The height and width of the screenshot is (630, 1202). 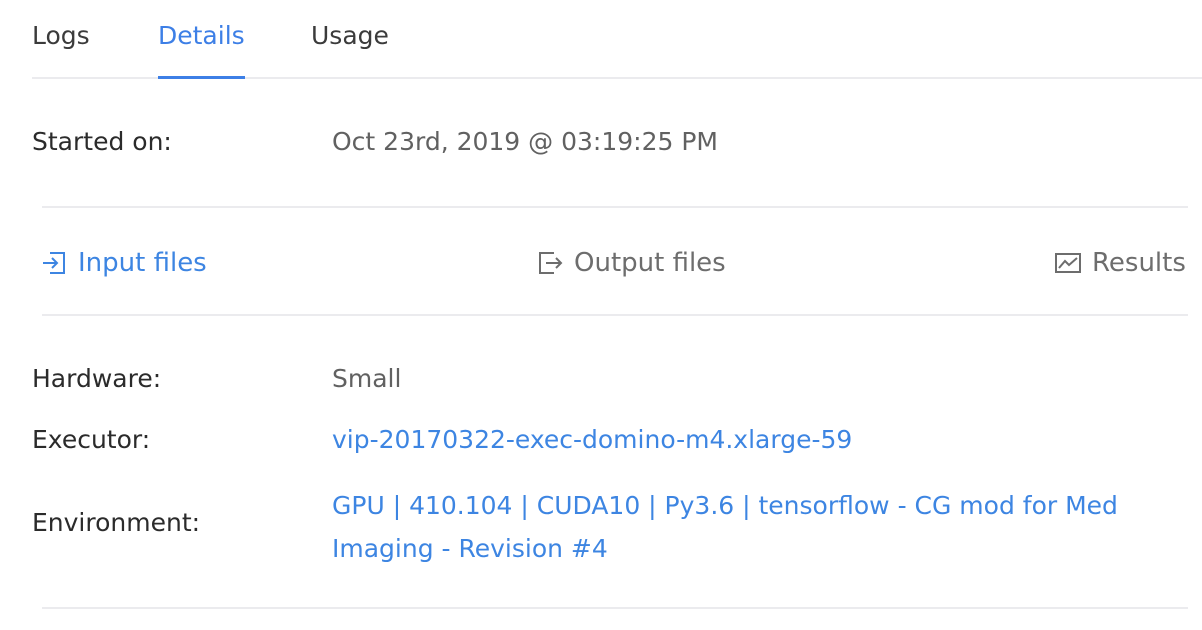 What do you see at coordinates (54, 263) in the screenshot?
I see `input-file-icon` at bounding box center [54, 263].